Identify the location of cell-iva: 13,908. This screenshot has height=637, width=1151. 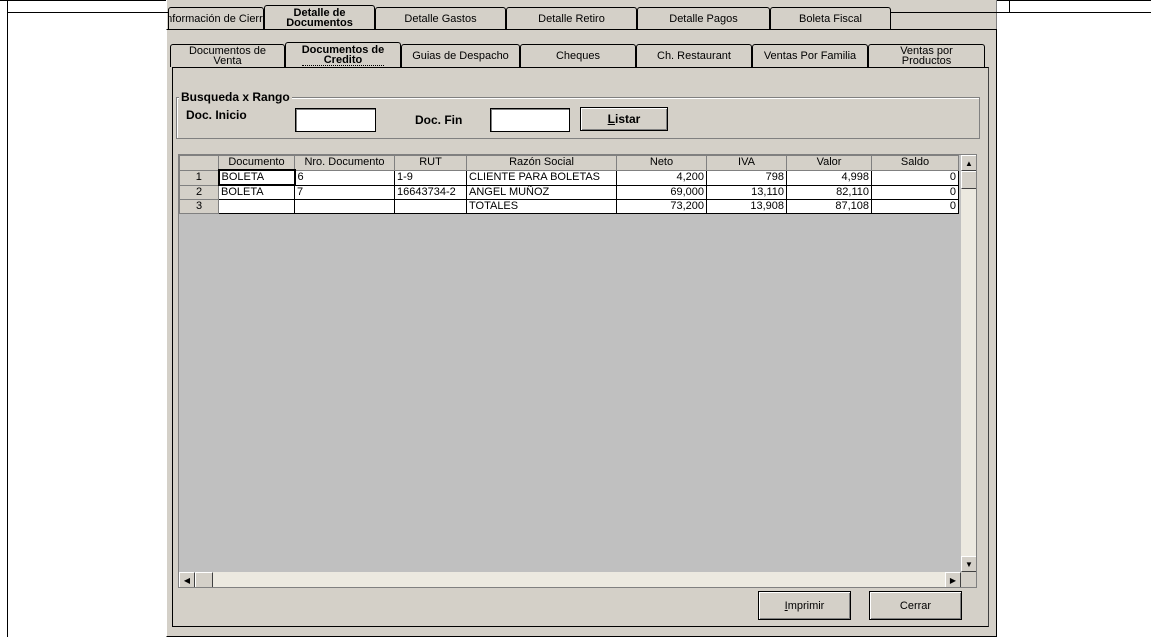
(746, 206).